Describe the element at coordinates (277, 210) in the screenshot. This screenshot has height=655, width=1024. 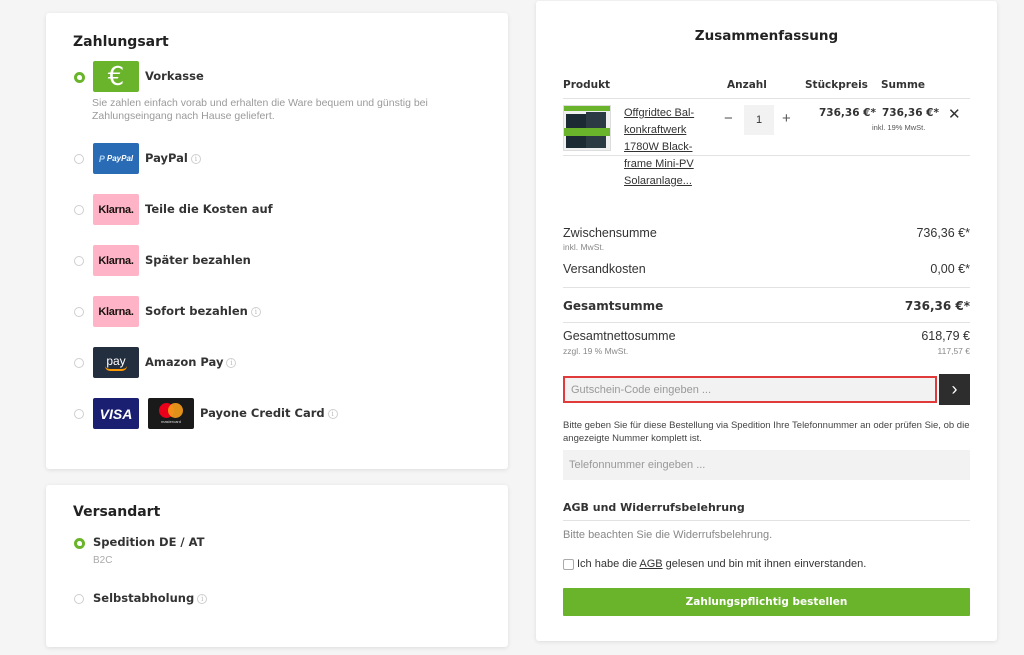
I see `payment-option-klarna-installments: Klarna. Teile die Kosten auf` at that location.